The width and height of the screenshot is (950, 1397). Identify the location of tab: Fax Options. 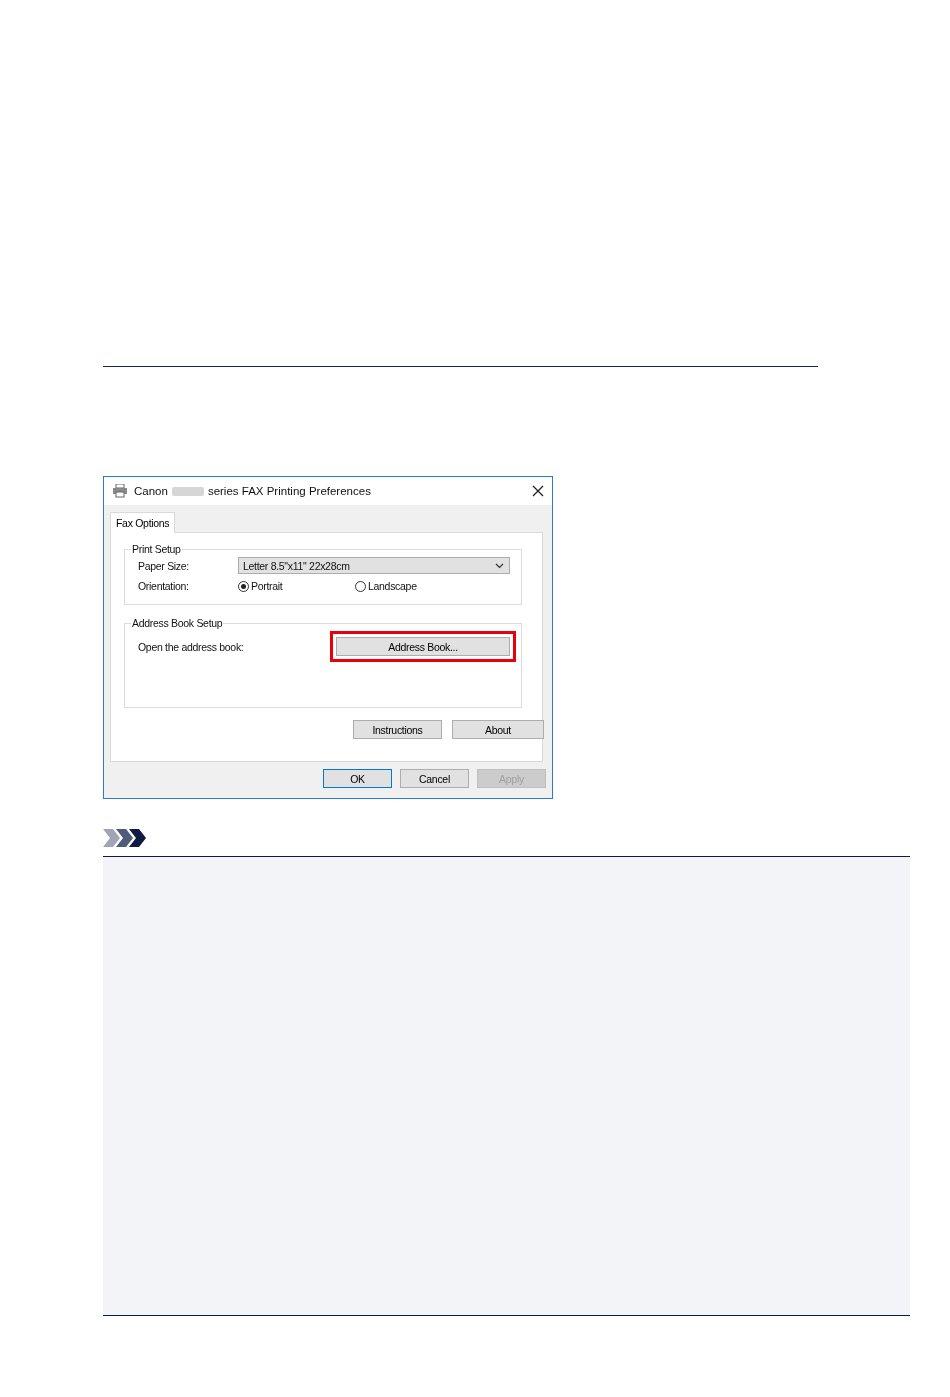
(143, 522).